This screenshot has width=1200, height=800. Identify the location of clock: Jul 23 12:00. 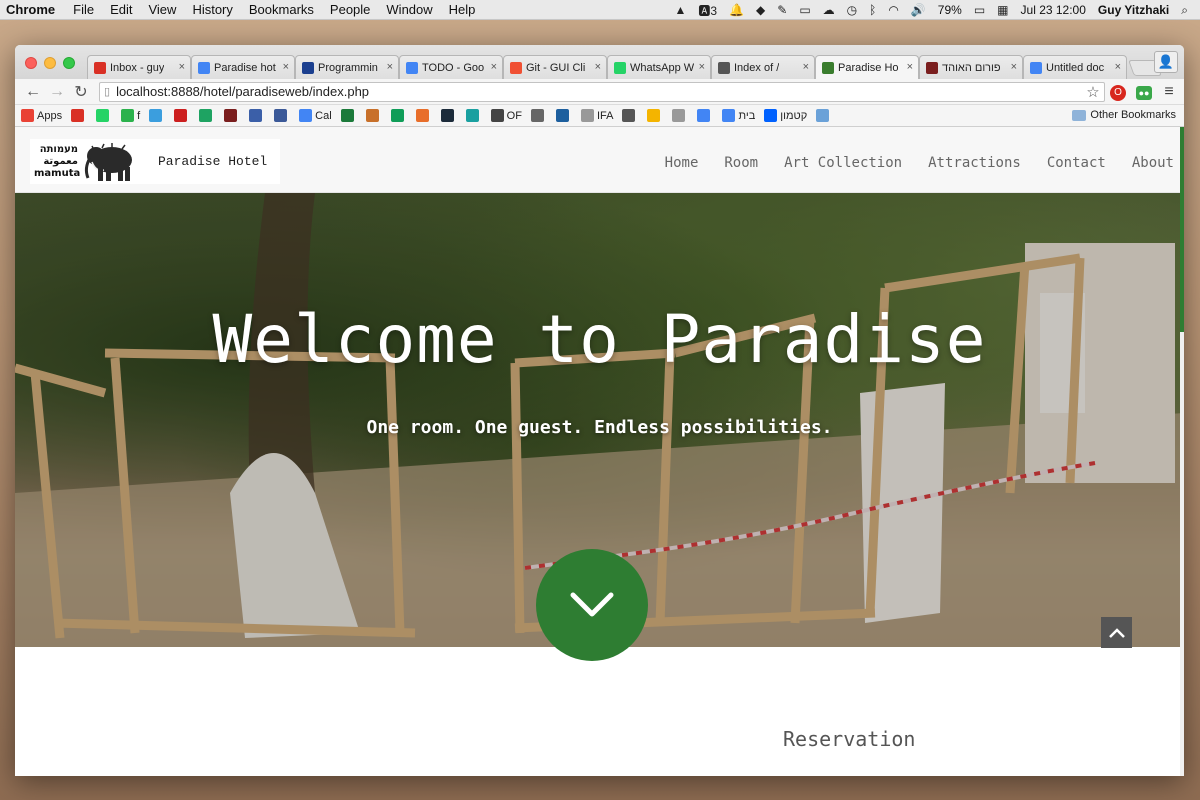
(1053, 10).